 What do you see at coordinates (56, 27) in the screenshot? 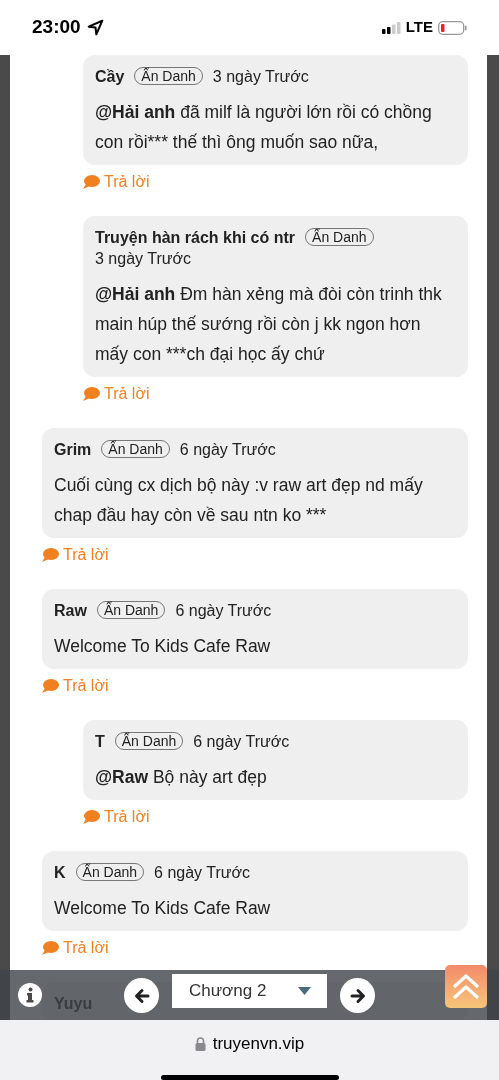
I see `status-time: 23:00` at bounding box center [56, 27].